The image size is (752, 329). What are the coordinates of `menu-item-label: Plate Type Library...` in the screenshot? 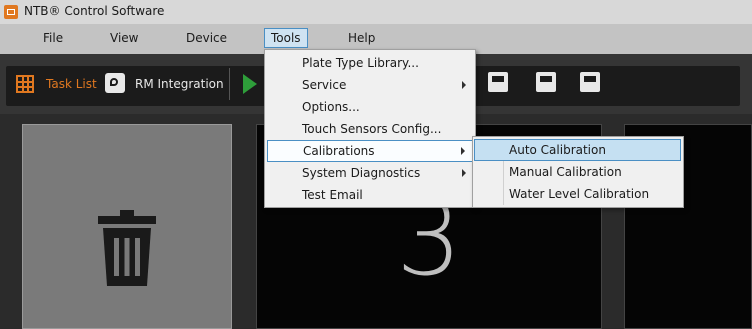 It's located at (360, 63).